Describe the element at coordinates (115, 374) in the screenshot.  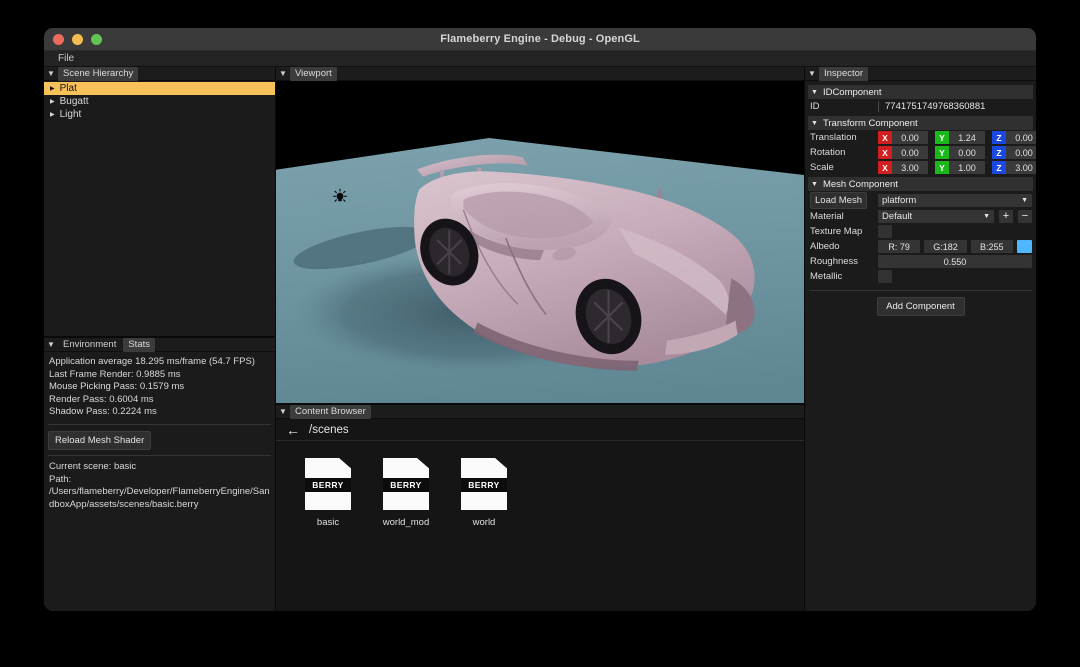
I see `stat-last-frame-render: Last Frame Render: 0.9885 ms` at that location.